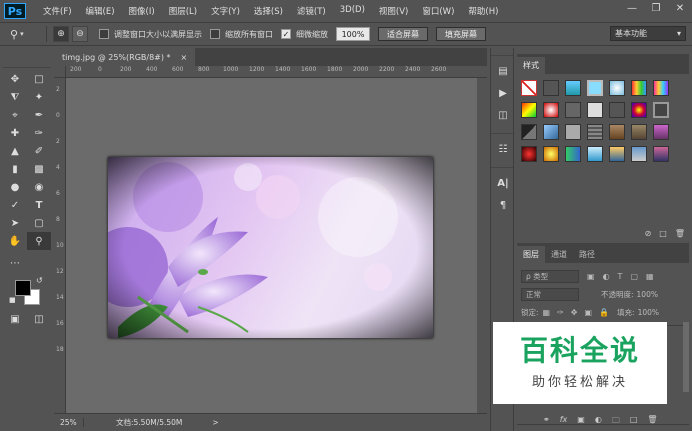 The height and width of the screenshot is (431, 692). Describe the element at coordinates (634, 422) in the screenshot. I see `new-layer-icon: □` at that location.